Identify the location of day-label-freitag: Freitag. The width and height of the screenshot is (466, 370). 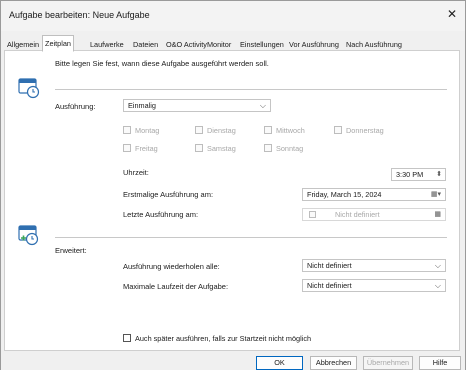
(146, 148).